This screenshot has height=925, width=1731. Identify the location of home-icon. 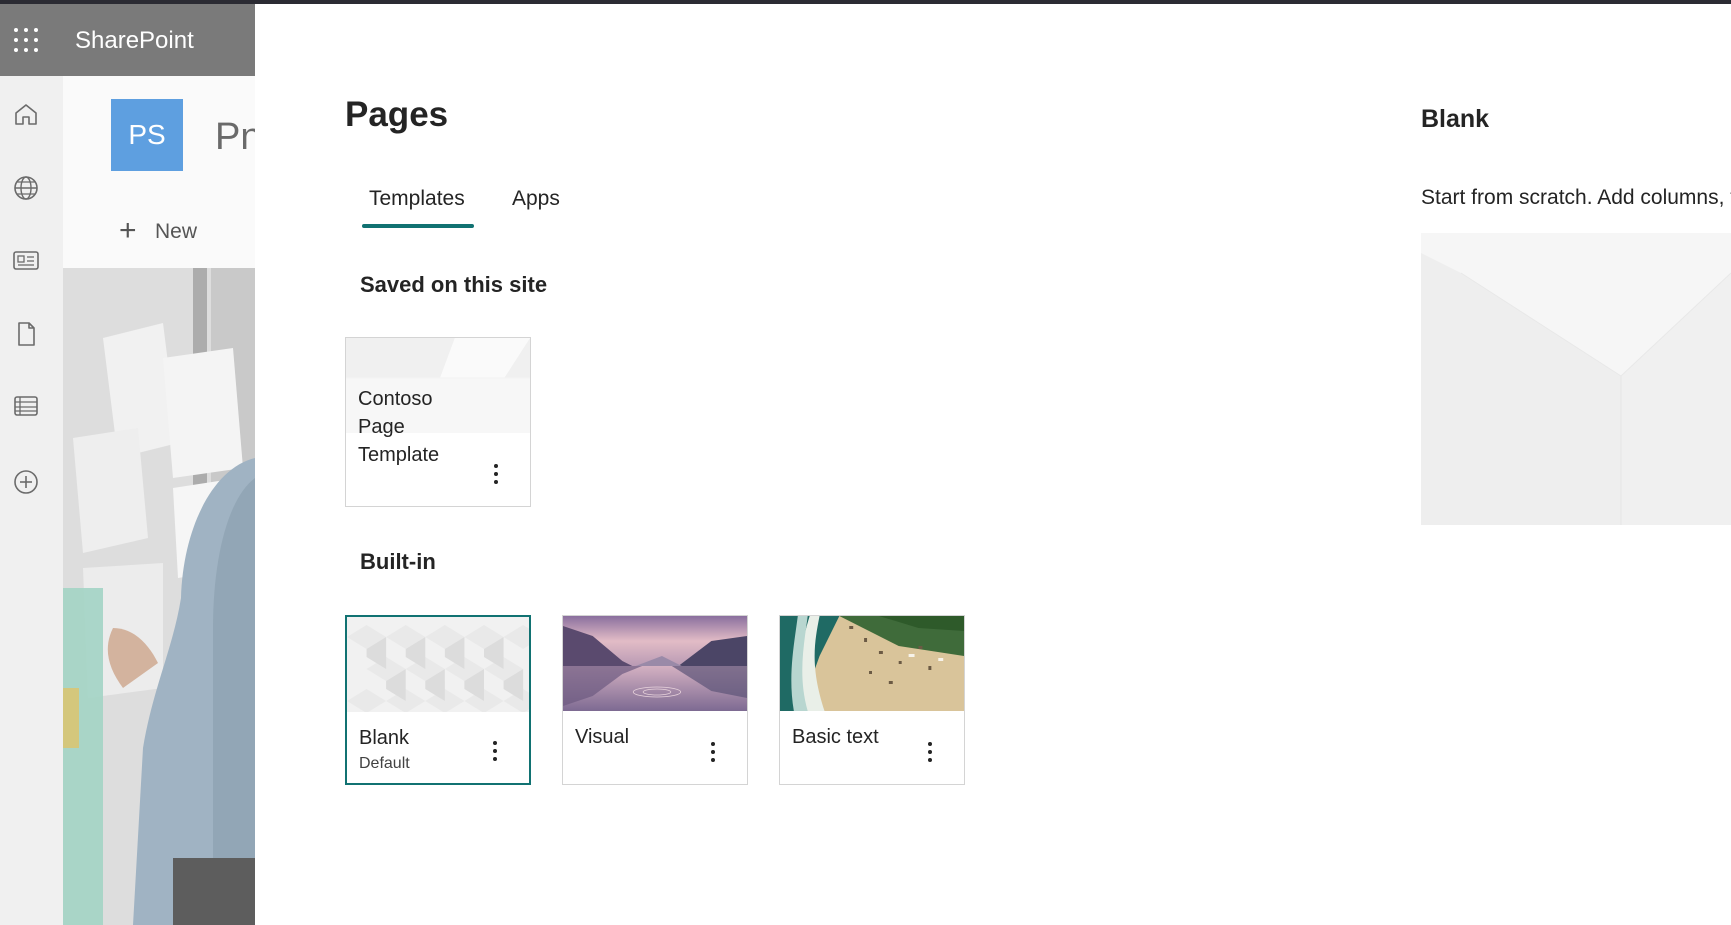
(26, 114).